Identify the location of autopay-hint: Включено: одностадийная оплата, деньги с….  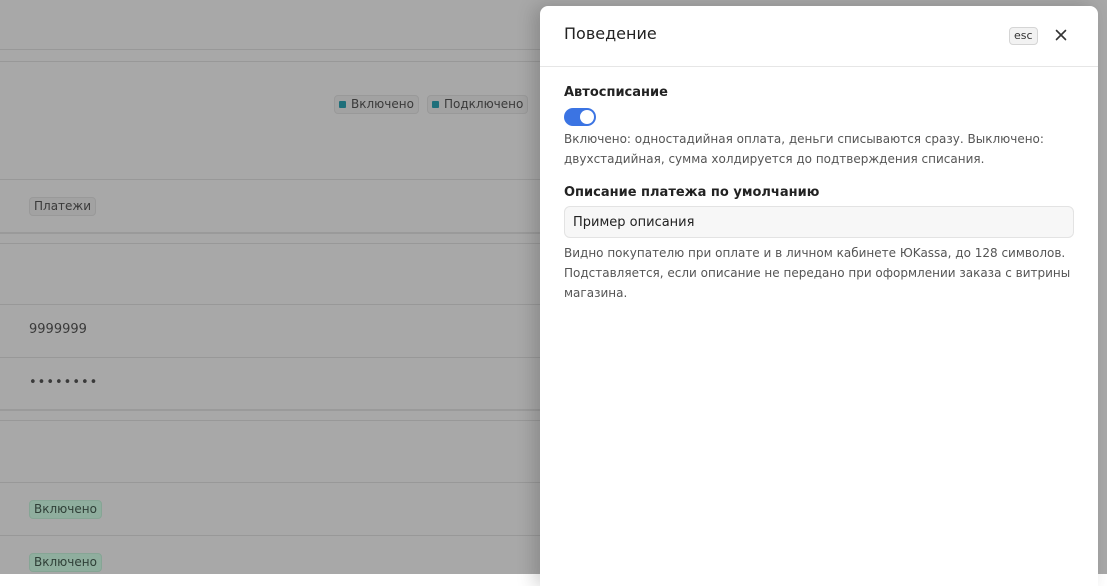
(804, 149).